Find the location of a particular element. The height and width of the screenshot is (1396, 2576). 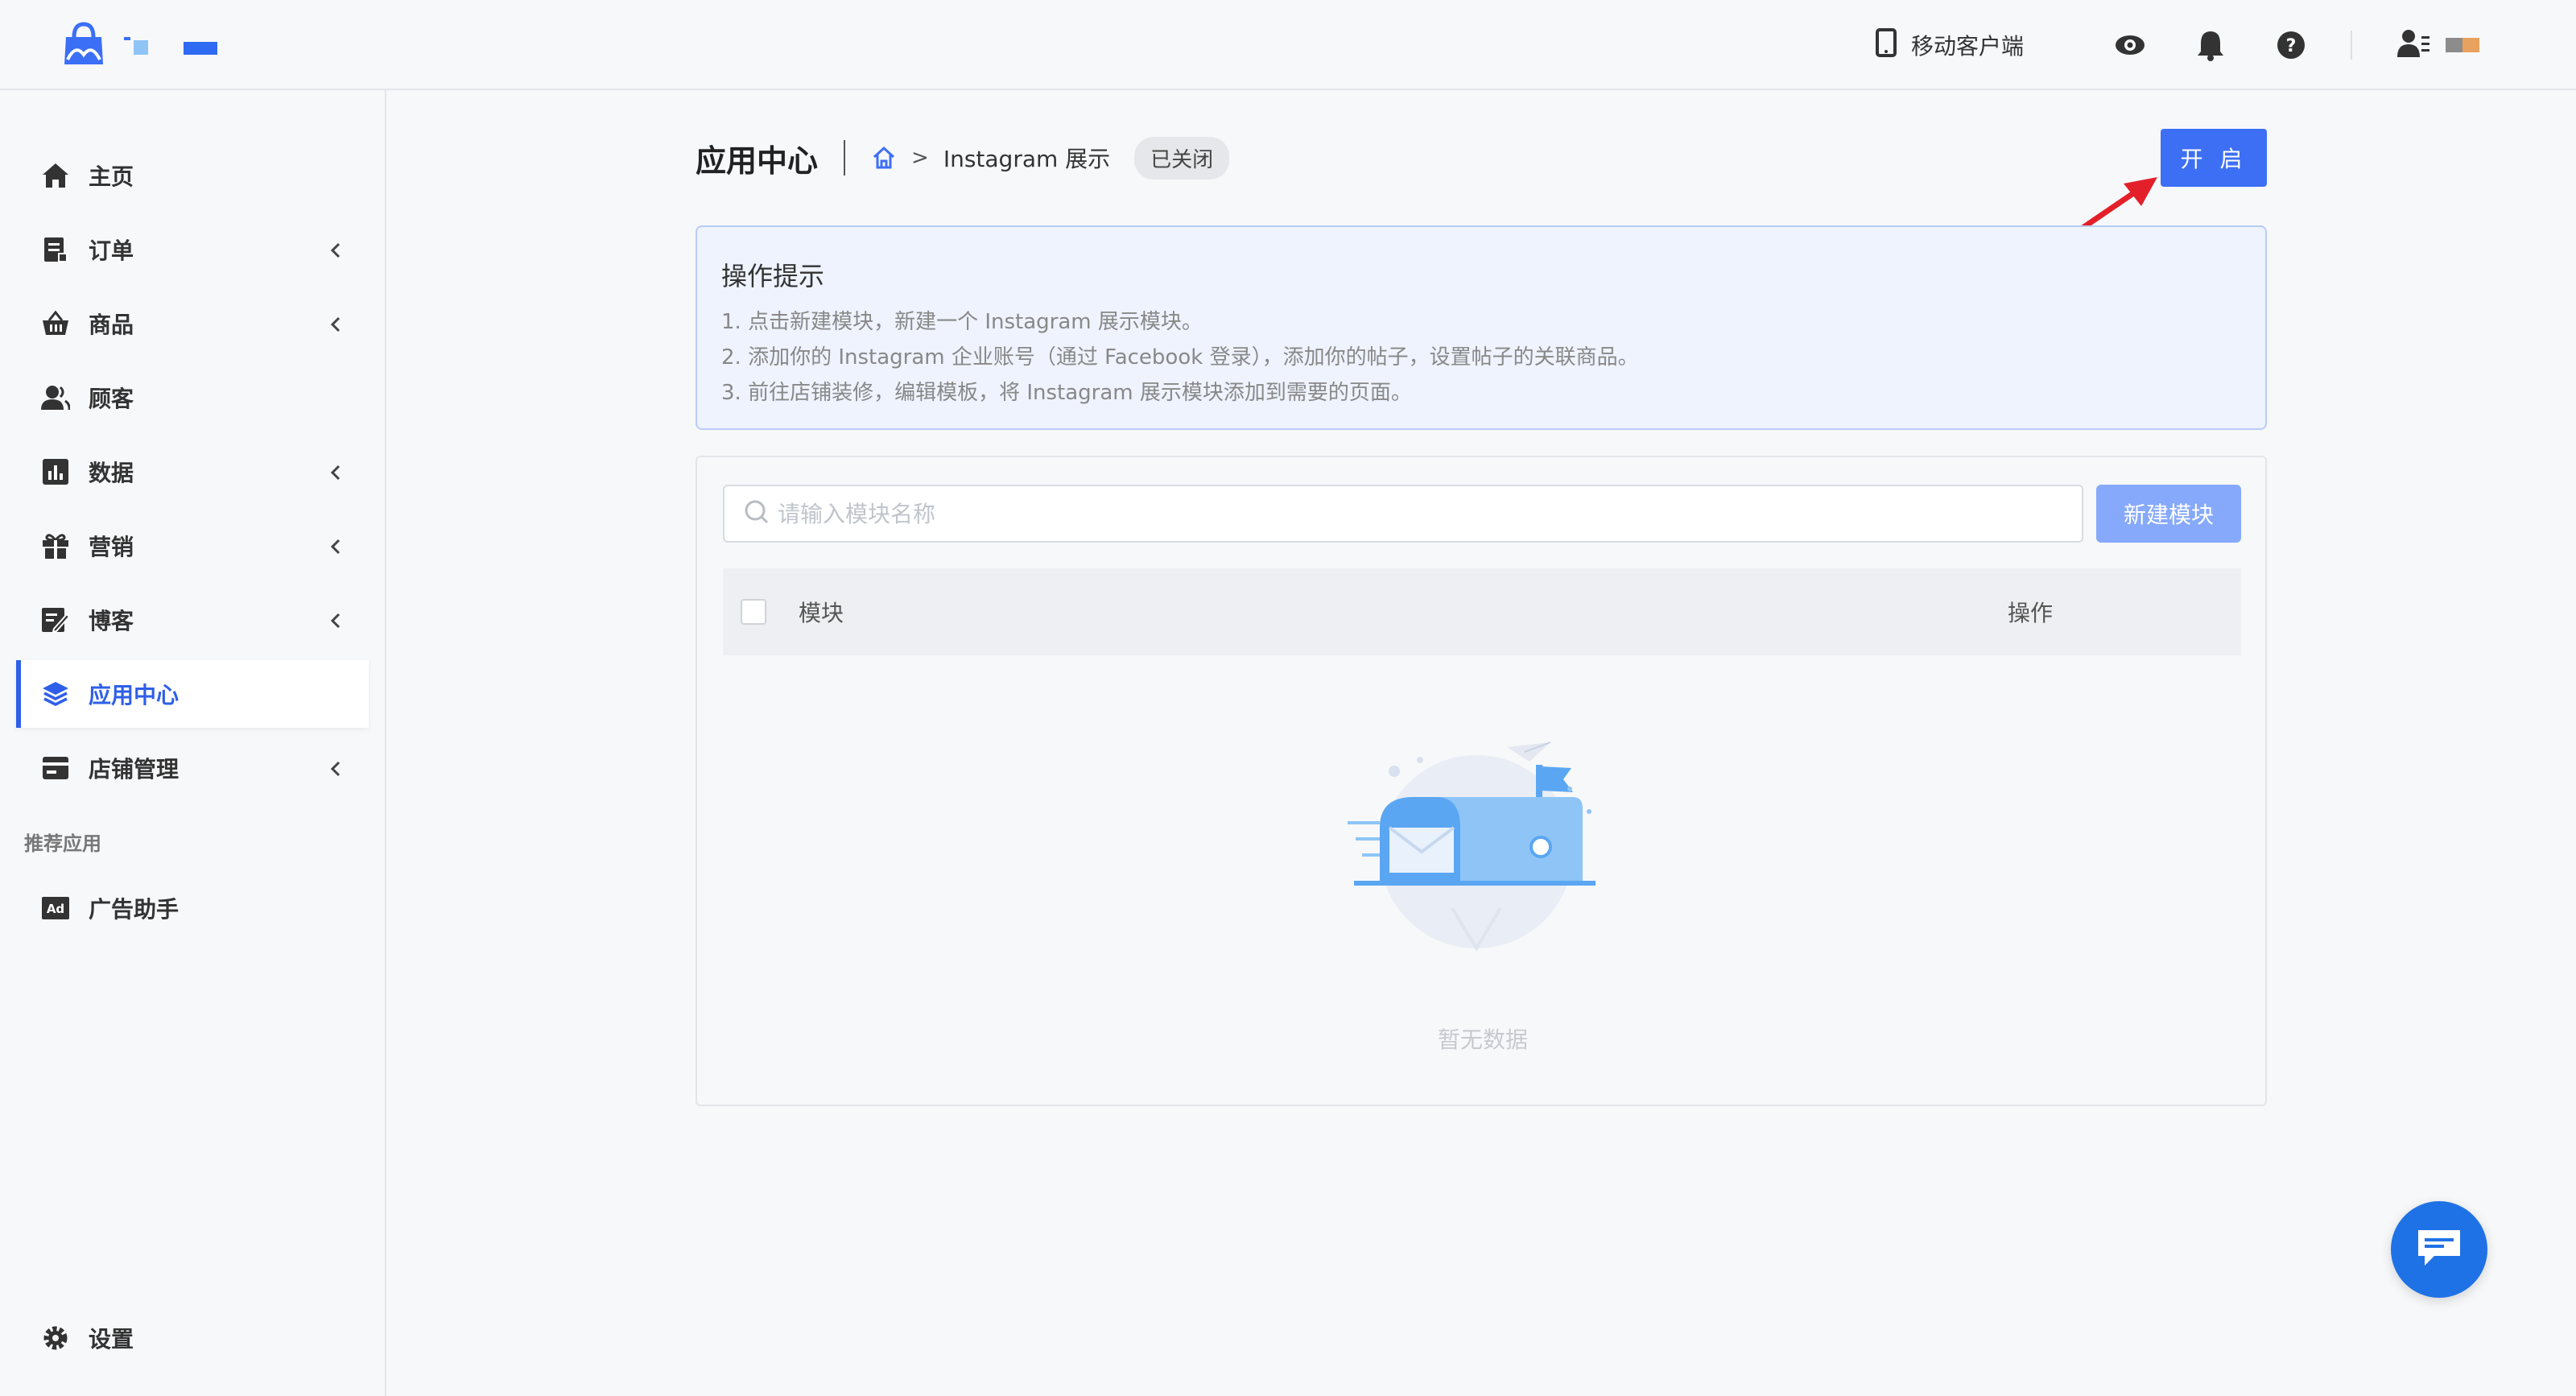

page-title: 应用中心 is located at coordinates (757, 160).